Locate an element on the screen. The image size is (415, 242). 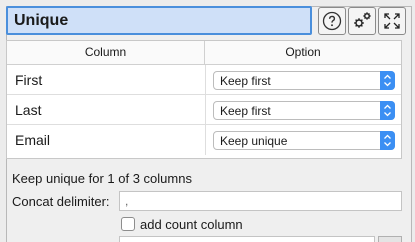
concat-delimiter-input: , is located at coordinates (260, 201).